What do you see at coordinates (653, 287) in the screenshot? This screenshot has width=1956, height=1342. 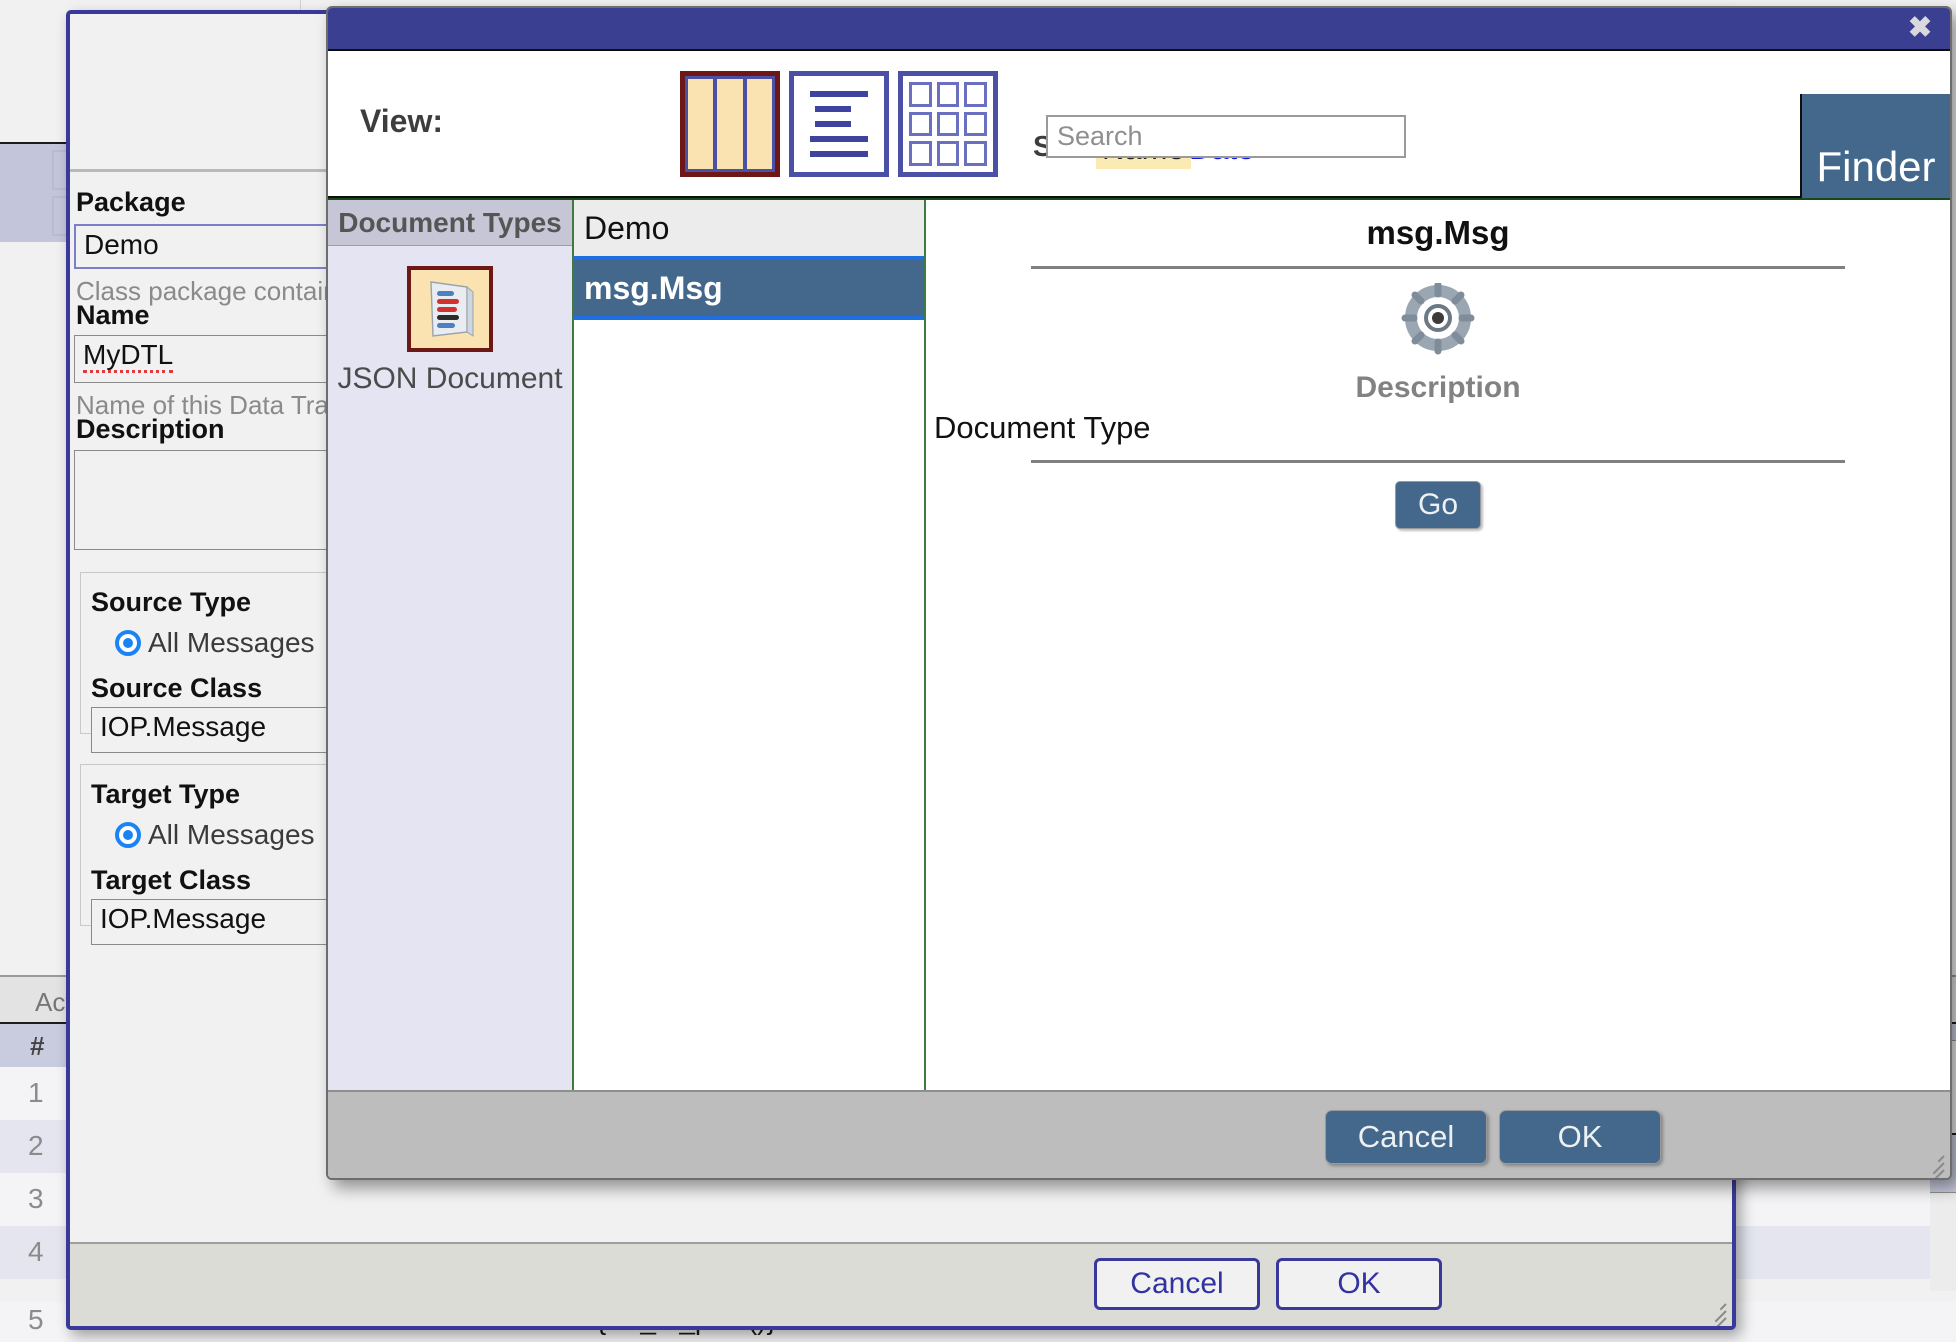 I see `list-item-label: msg.Msg` at bounding box center [653, 287].